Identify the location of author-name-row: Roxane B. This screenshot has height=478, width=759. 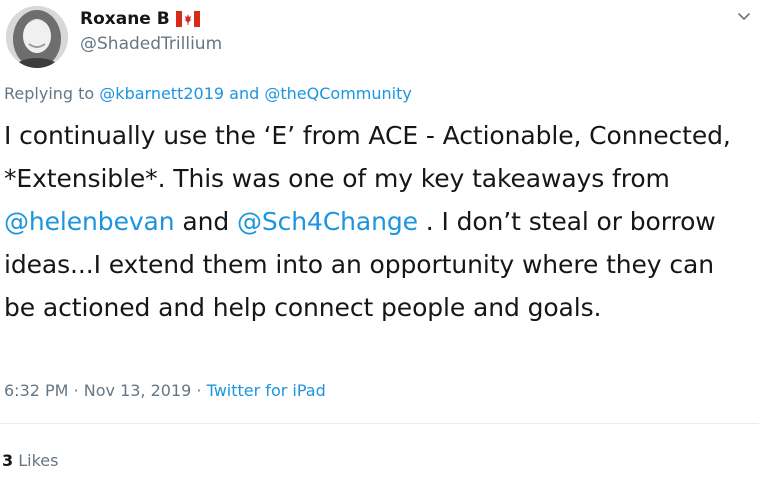
(140, 19).